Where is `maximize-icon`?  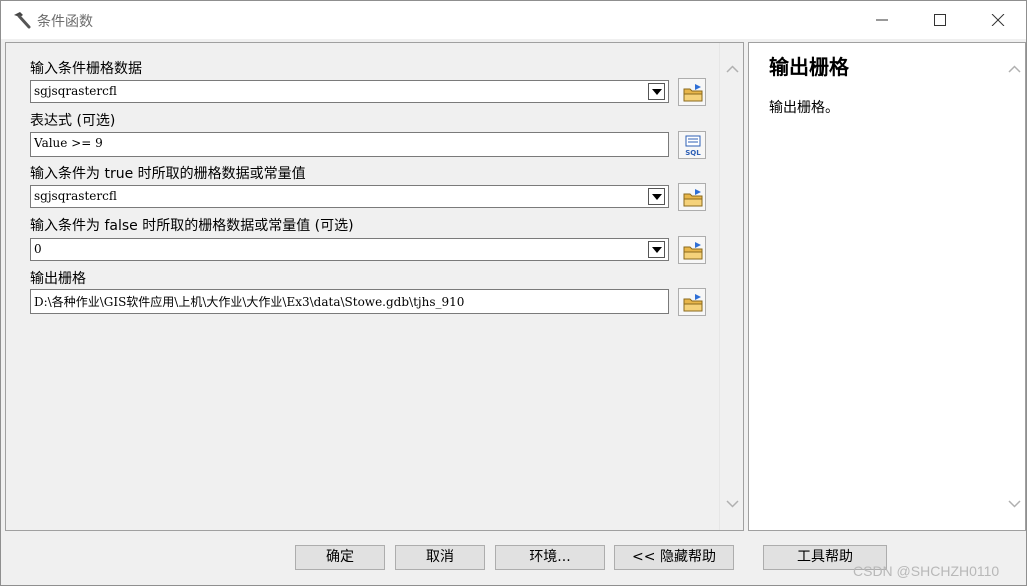 maximize-icon is located at coordinates (940, 20).